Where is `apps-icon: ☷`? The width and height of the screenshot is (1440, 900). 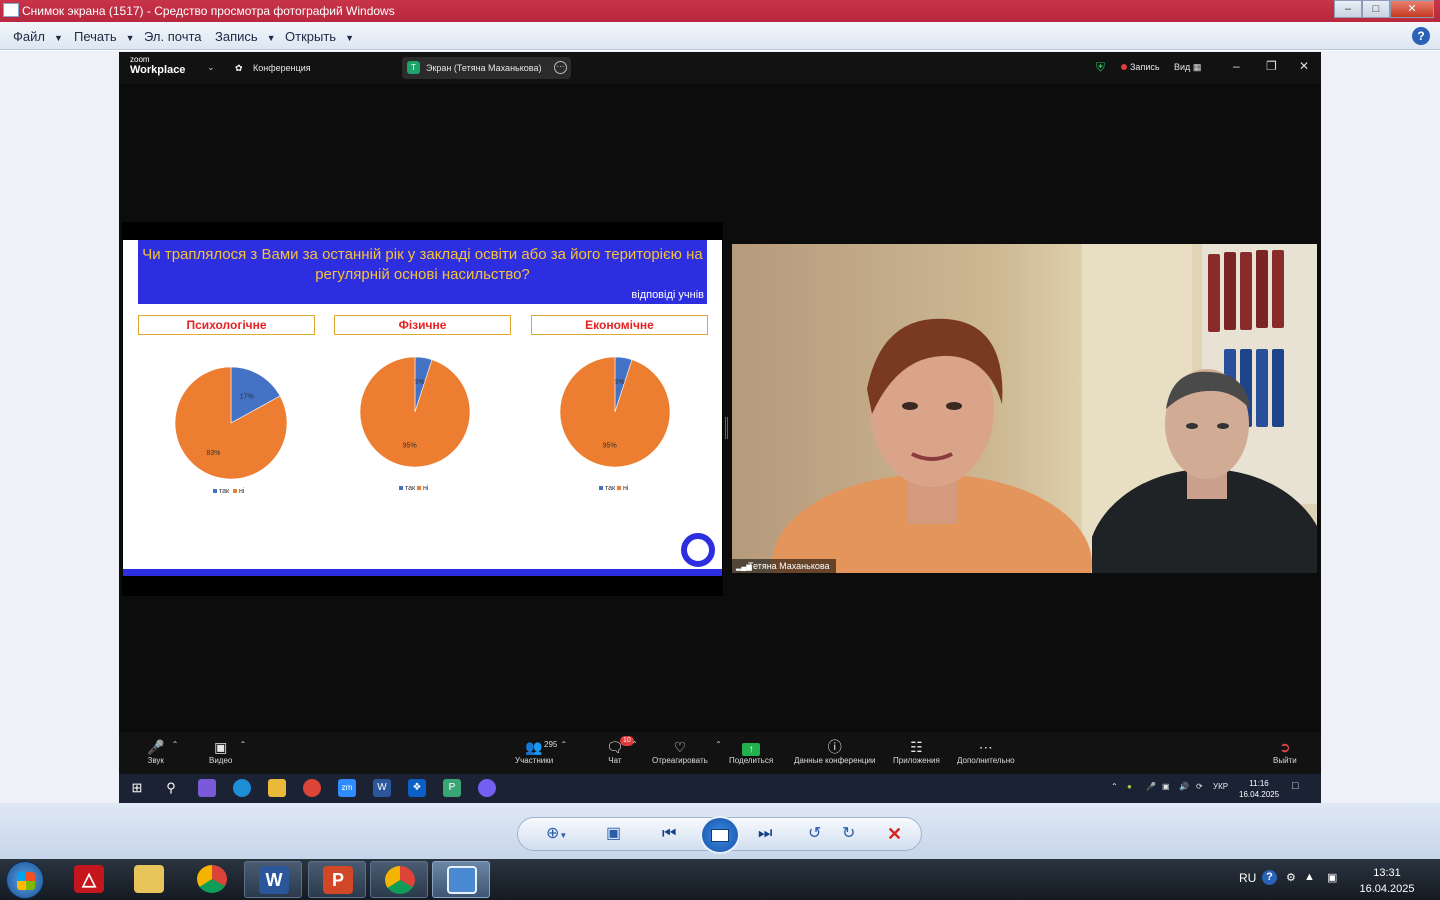
apps-icon: ☷ is located at coordinates (916, 747).